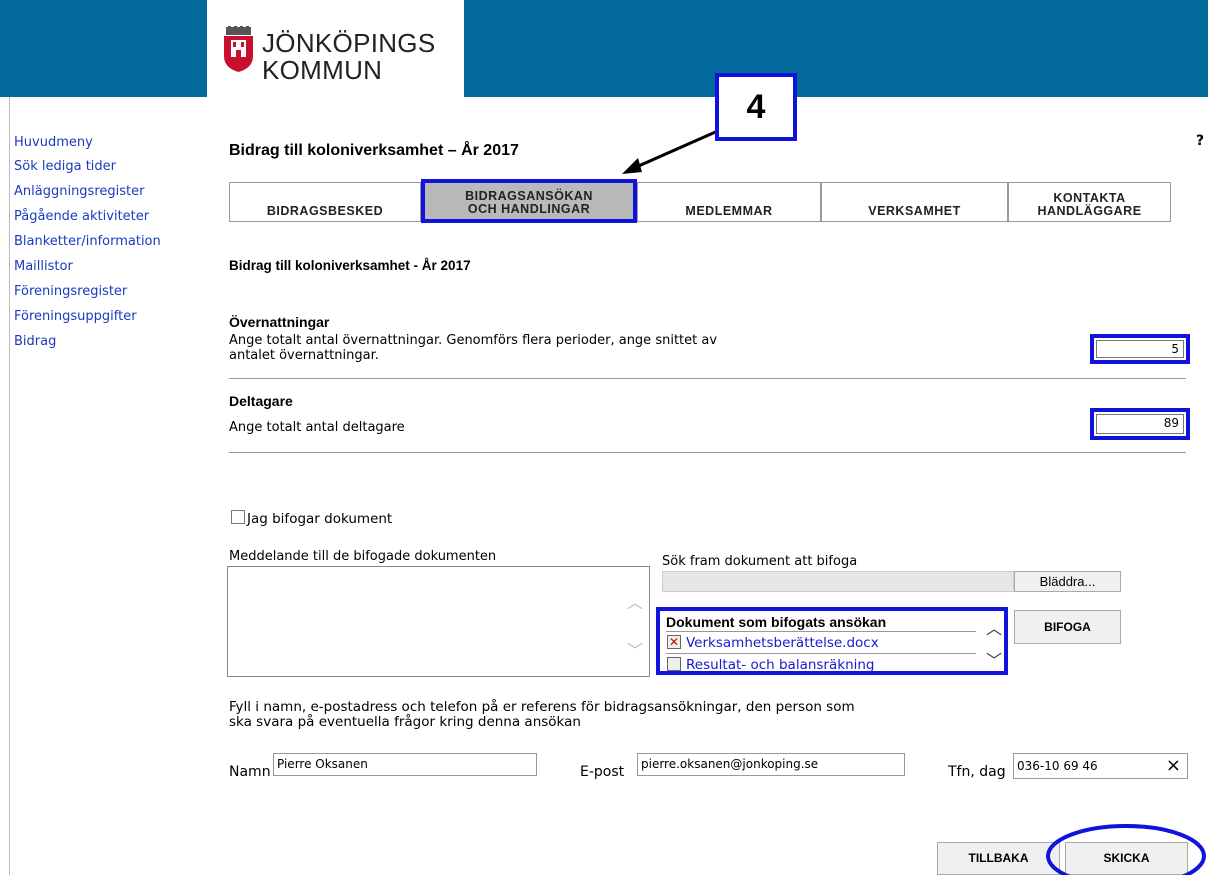 The height and width of the screenshot is (875, 1208). I want to click on callout-arrow-icon, so click(671, 151).